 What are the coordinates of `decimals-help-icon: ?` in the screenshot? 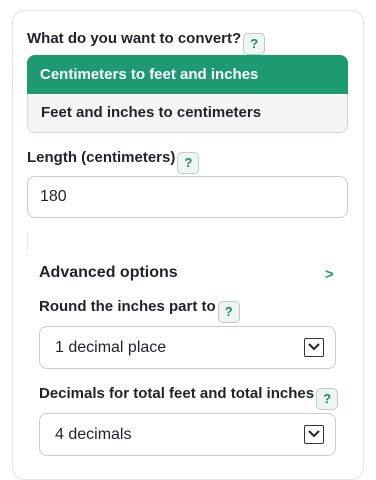 It's located at (327, 399).